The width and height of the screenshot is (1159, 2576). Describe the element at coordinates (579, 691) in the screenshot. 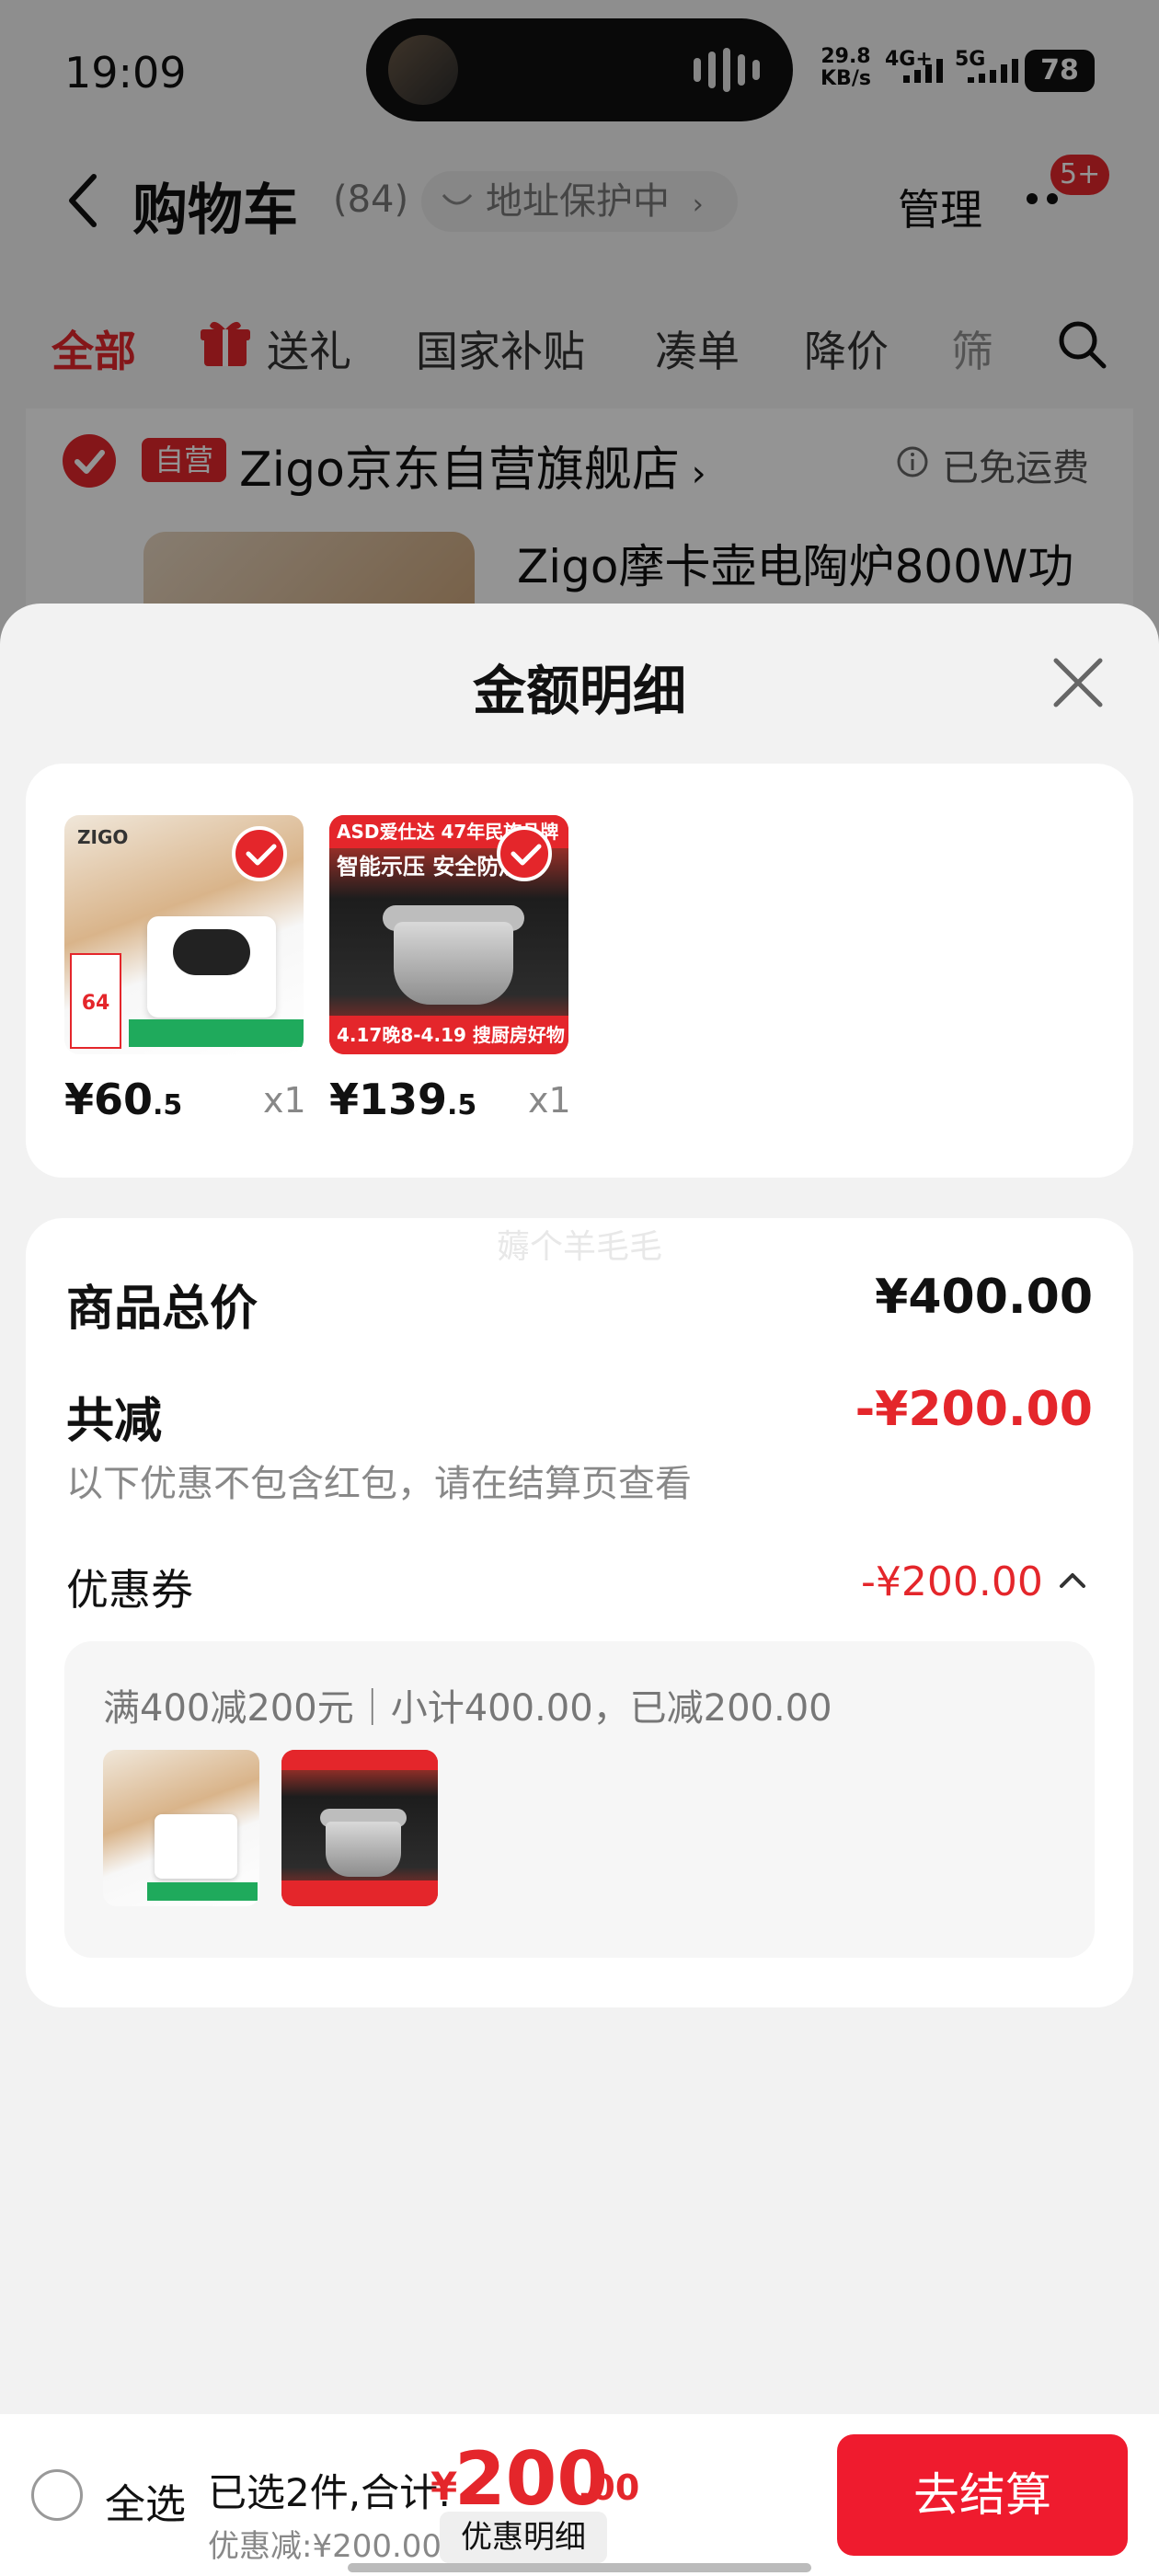

I see `sheet-title: 金额明细` at that location.